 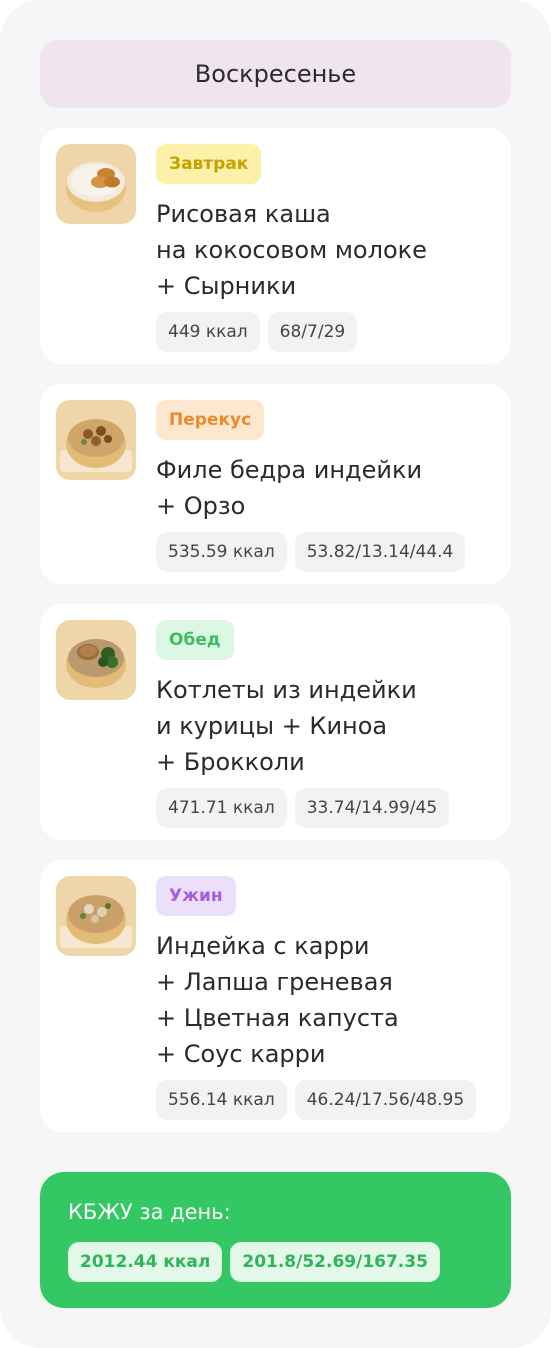 I want to click on dish-line: на кокосовом молоке, so click(x=291, y=250).